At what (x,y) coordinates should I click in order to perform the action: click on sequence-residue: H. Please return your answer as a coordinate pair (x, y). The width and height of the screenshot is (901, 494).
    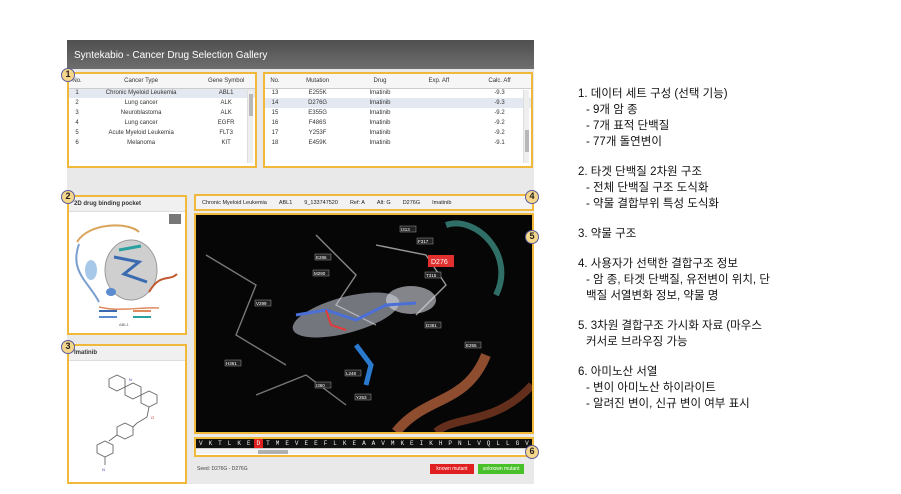
    Looking at the image, I should click on (441, 443).